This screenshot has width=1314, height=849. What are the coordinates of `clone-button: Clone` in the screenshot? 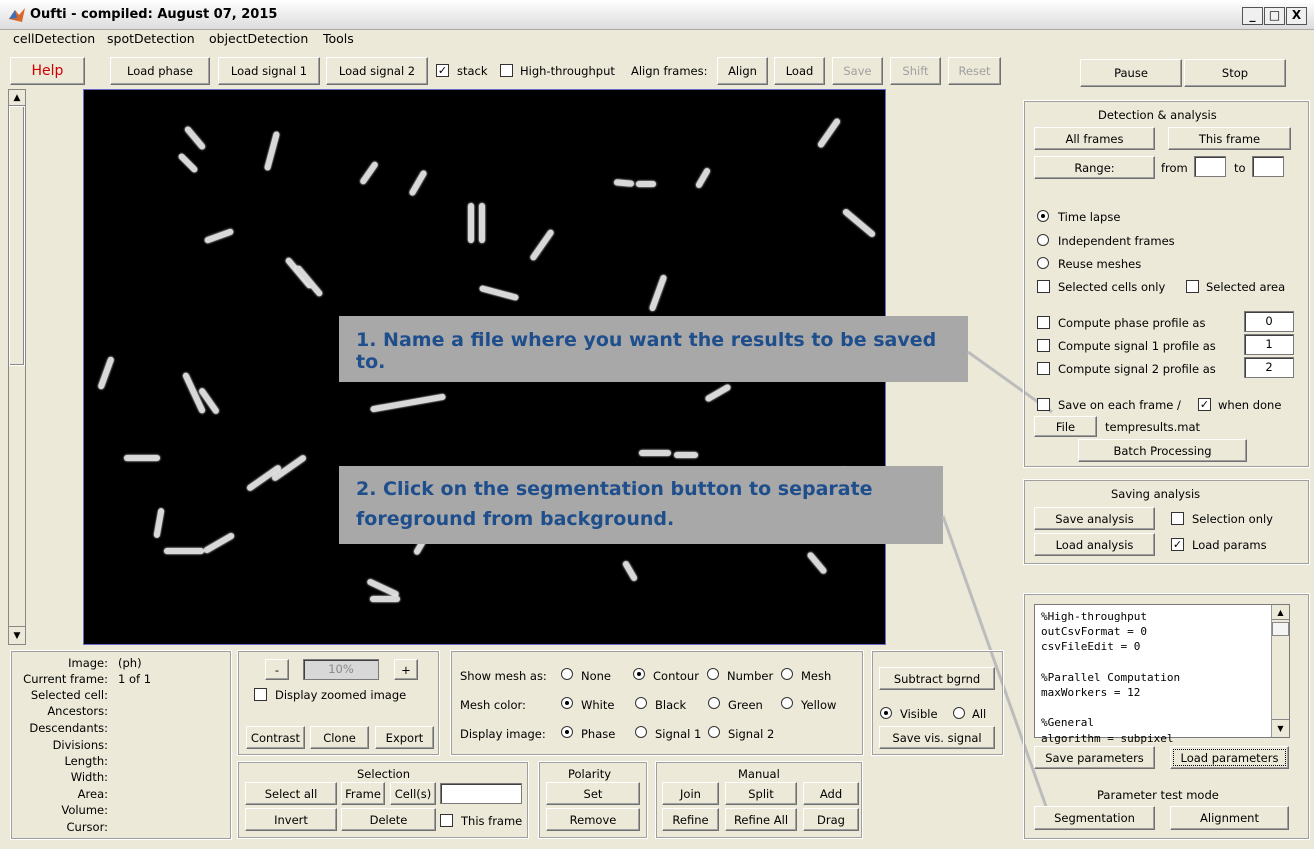 It's located at (339, 737).